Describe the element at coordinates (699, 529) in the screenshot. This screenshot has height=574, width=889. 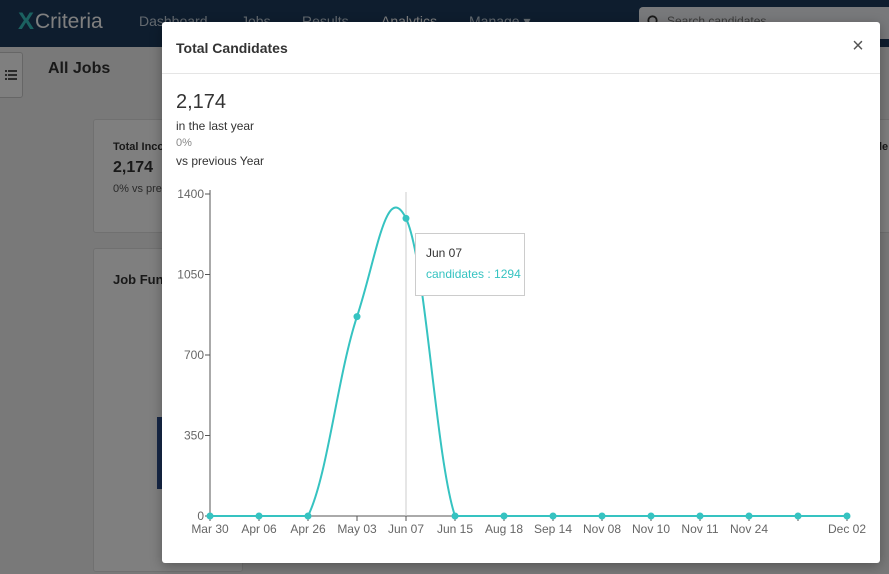
I see `x-tick-label: Nov 11` at that location.